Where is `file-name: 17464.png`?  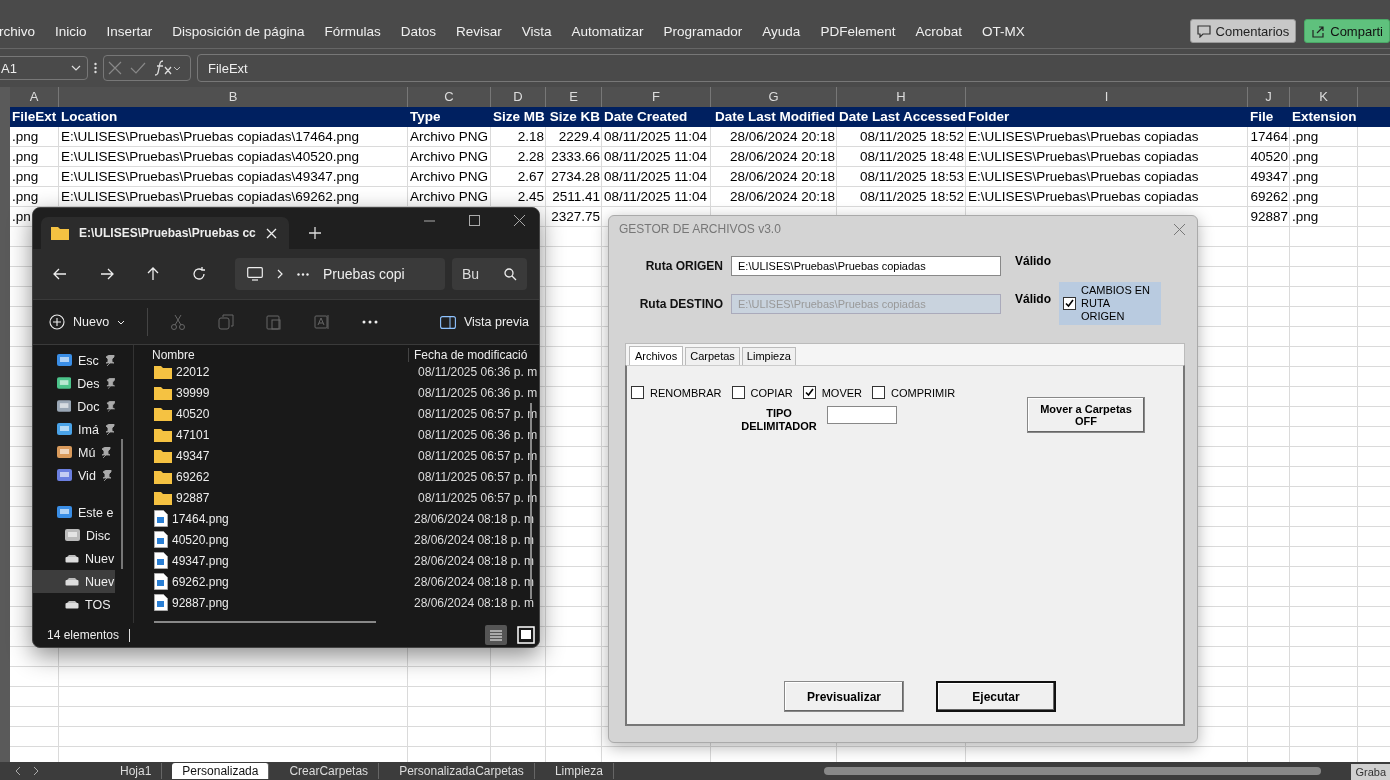
file-name: 17464.png is located at coordinates (291, 518).